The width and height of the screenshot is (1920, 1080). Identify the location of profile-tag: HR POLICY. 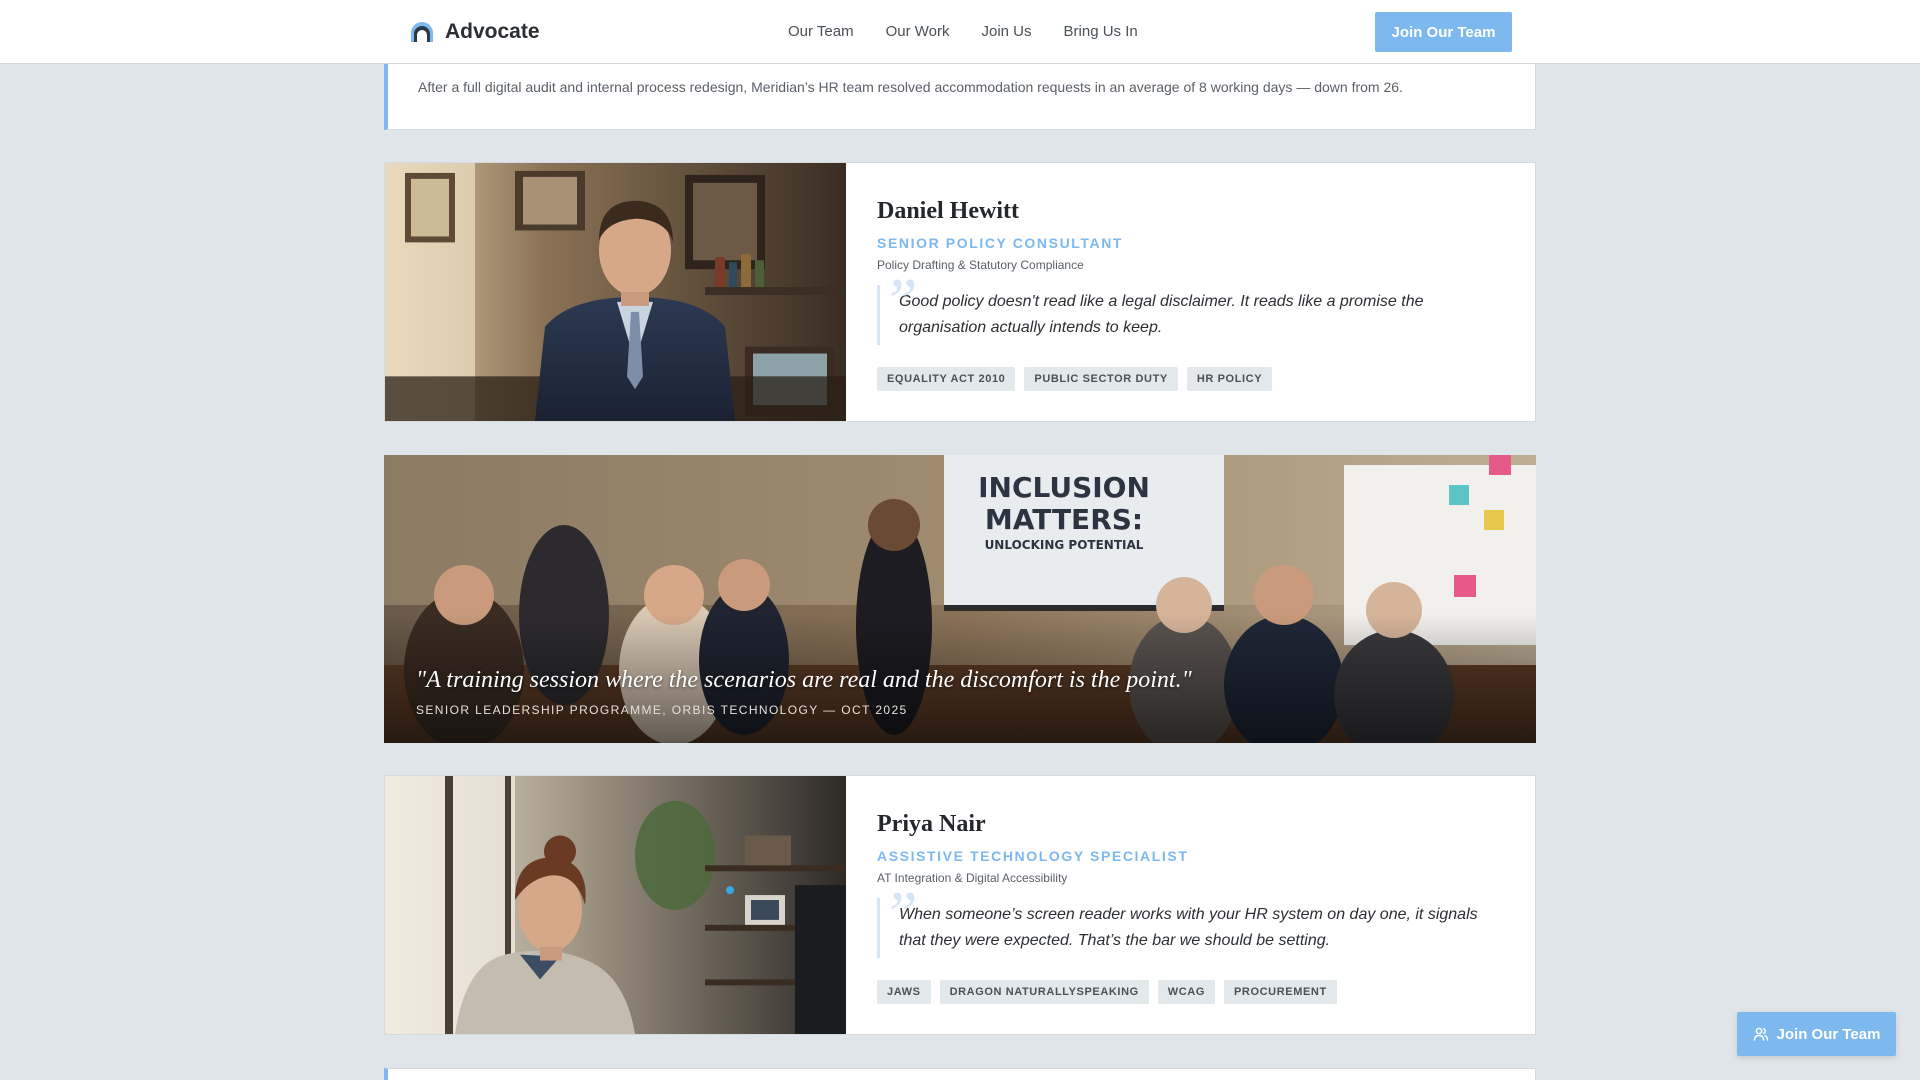
(1229, 379).